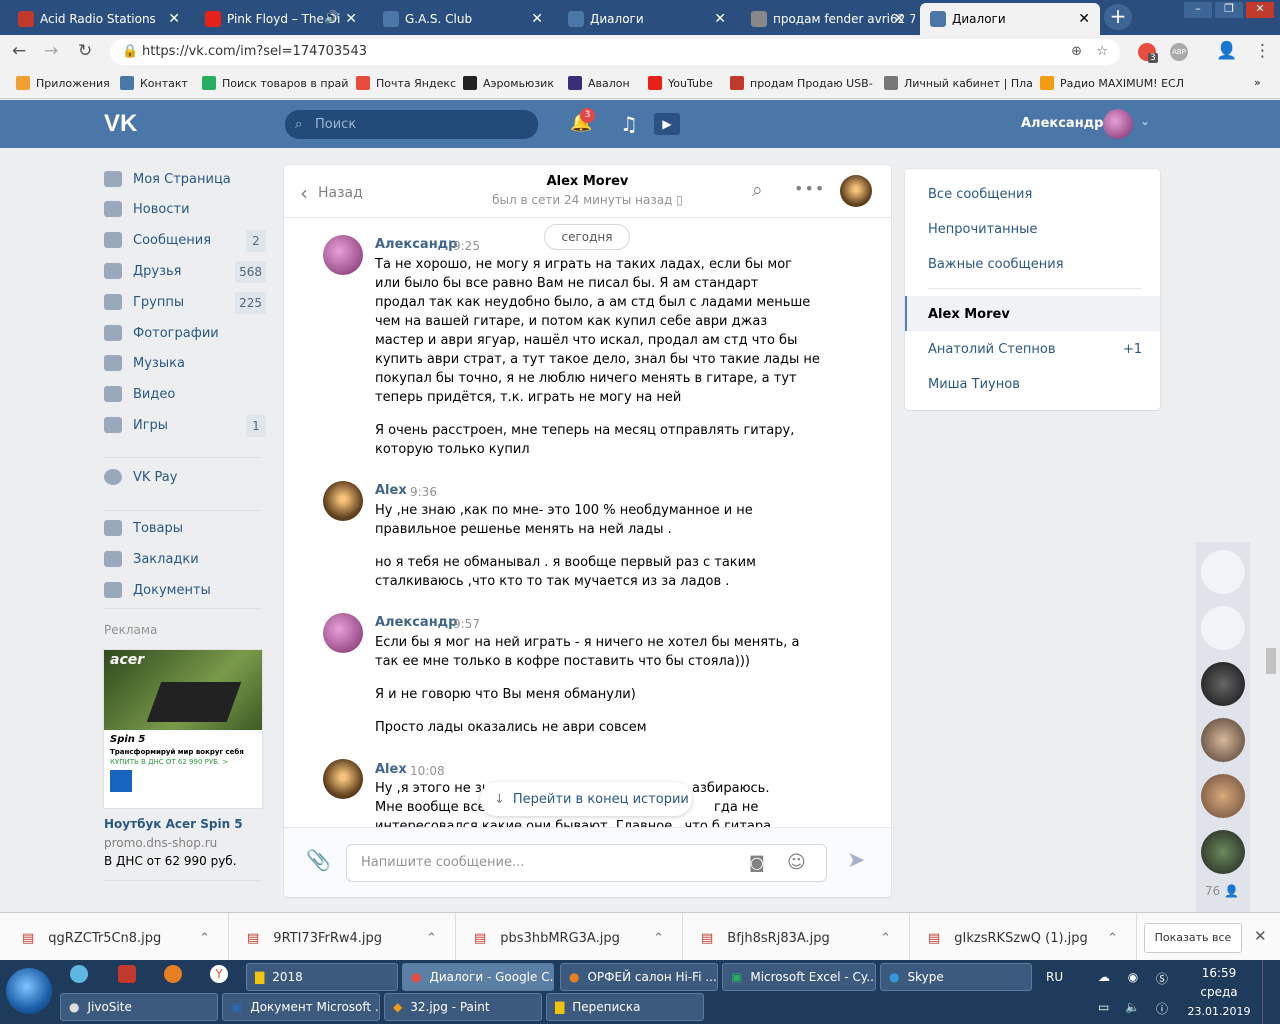 The width and height of the screenshot is (1280, 1024). I want to click on vk-logo: VK, so click(120, 124).